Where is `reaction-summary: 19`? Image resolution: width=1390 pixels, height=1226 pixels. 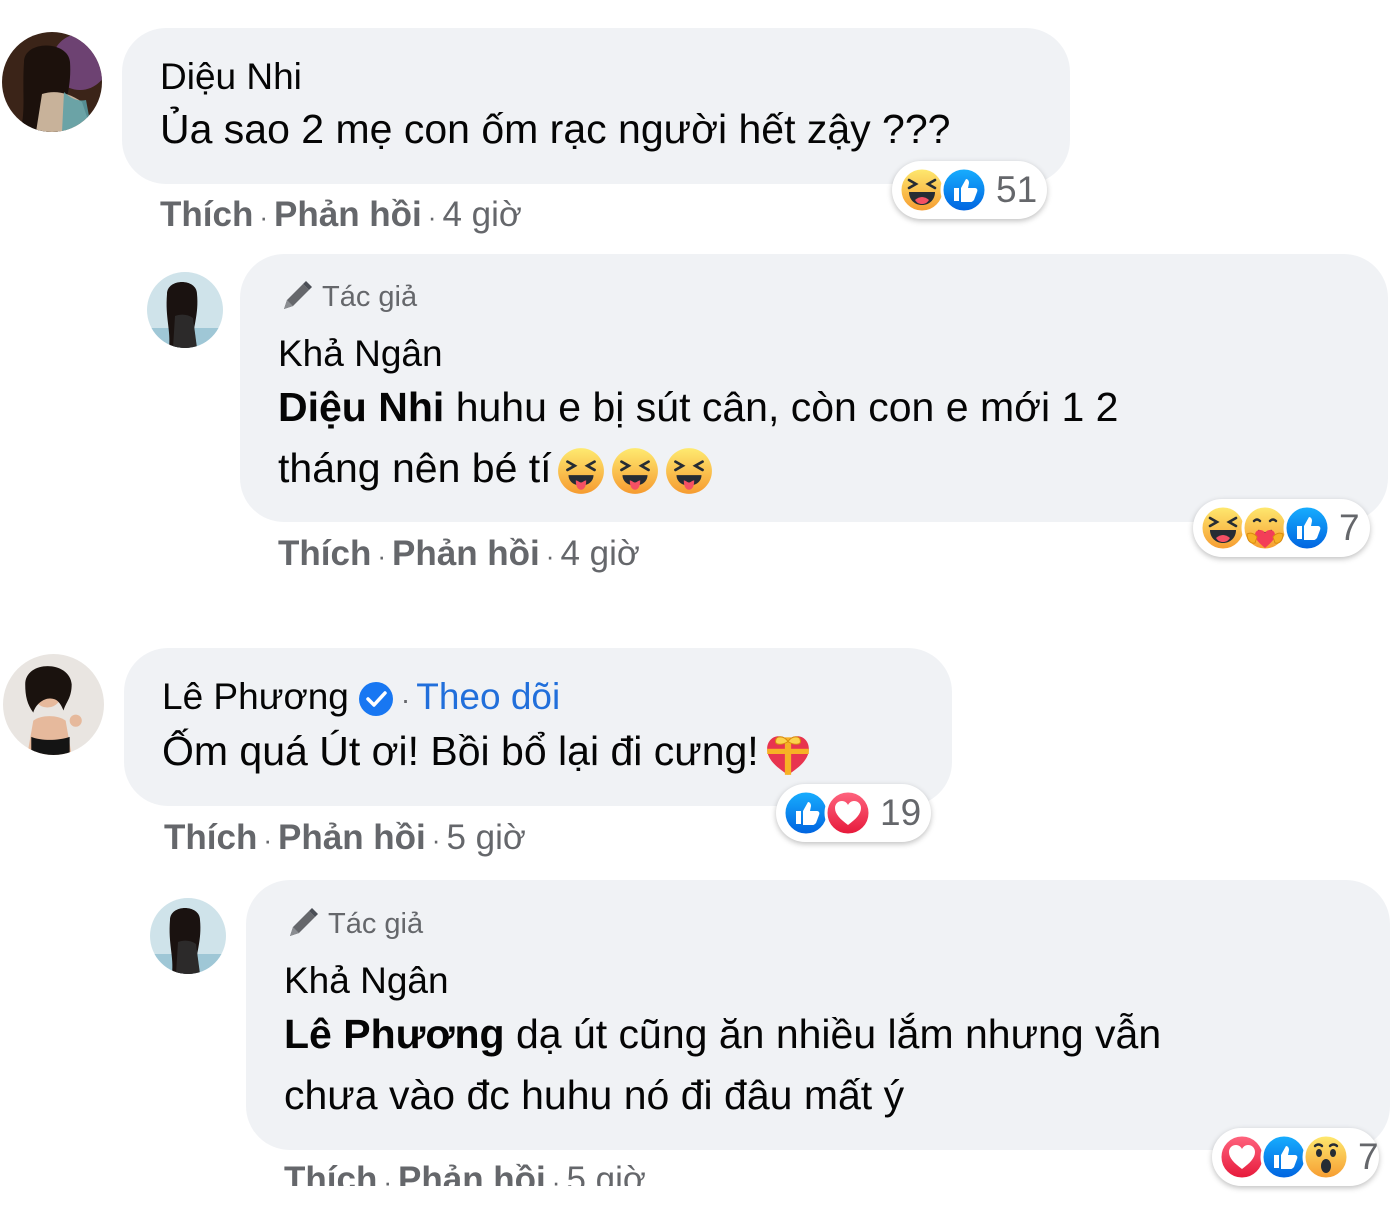
reaction-summary: 19 is located at coordinates (854, 813).